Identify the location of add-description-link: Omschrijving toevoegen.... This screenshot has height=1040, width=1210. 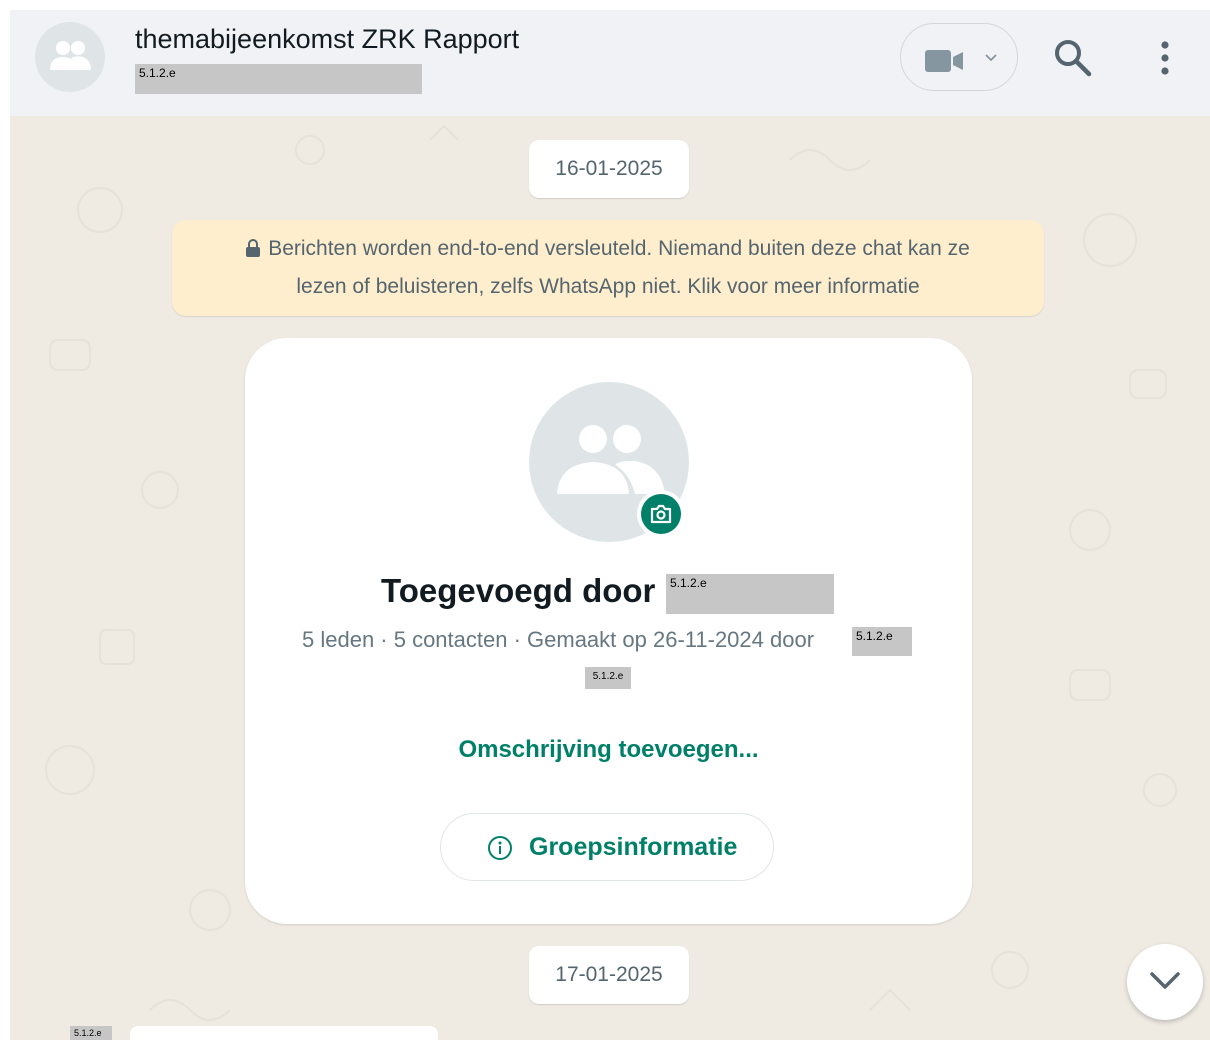
(608, 750).